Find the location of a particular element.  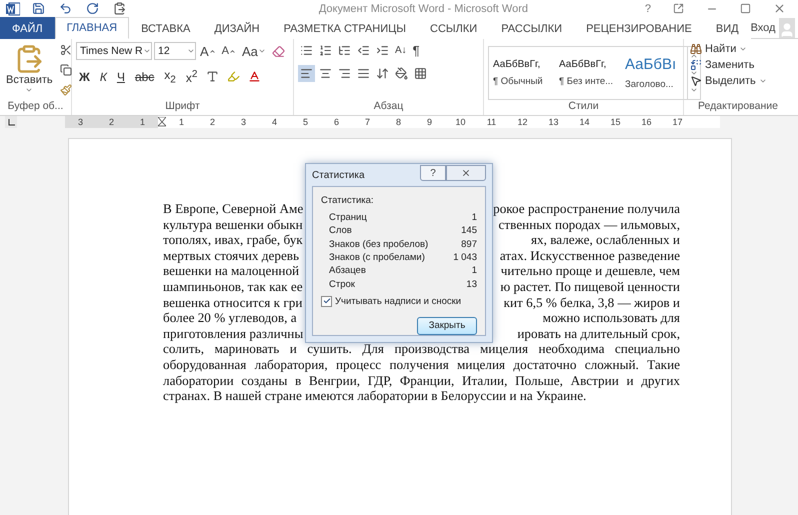

ruler-number: 6 is located at coordinates (336, 122).